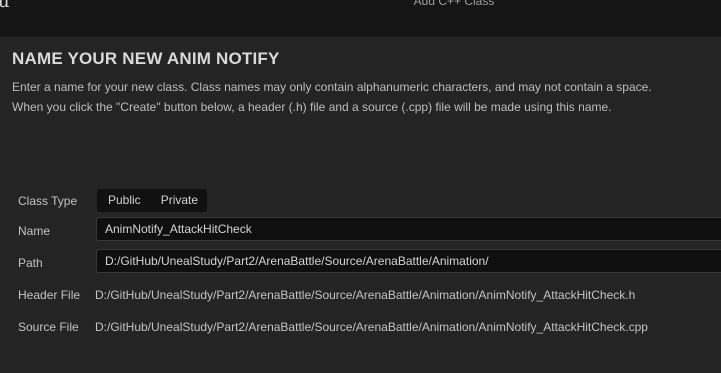 The height and width of the screenshot is (373, 721). What do you see at coordinates (454, 4) in the screenshot?
I see `window-title: Add C++ Class` at bounding box center [454, 4].